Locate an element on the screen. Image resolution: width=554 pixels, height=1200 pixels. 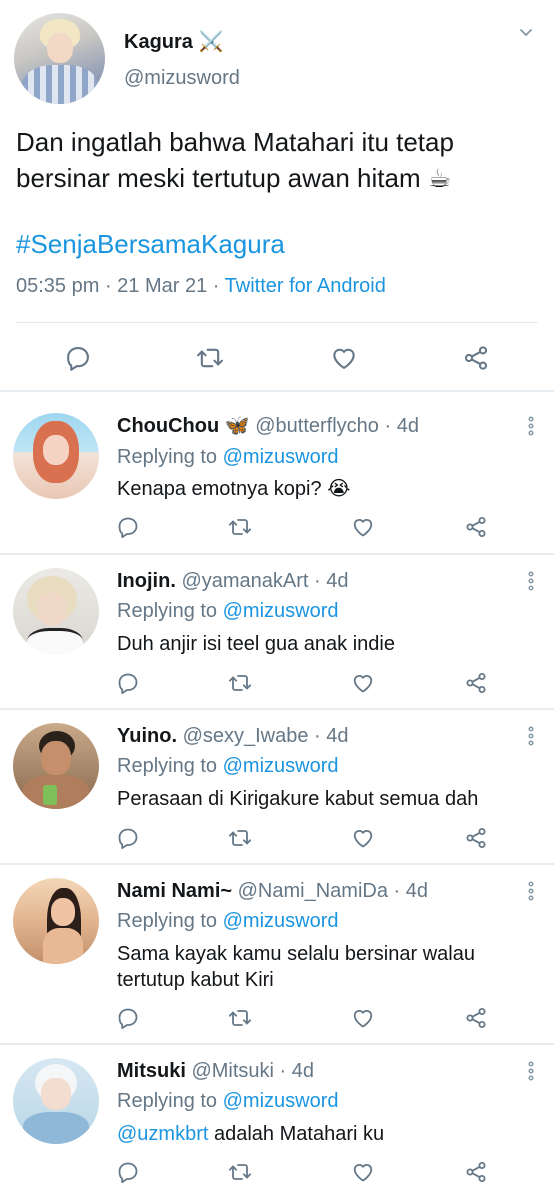
tweet-actions is located at coordinates (277, 358).